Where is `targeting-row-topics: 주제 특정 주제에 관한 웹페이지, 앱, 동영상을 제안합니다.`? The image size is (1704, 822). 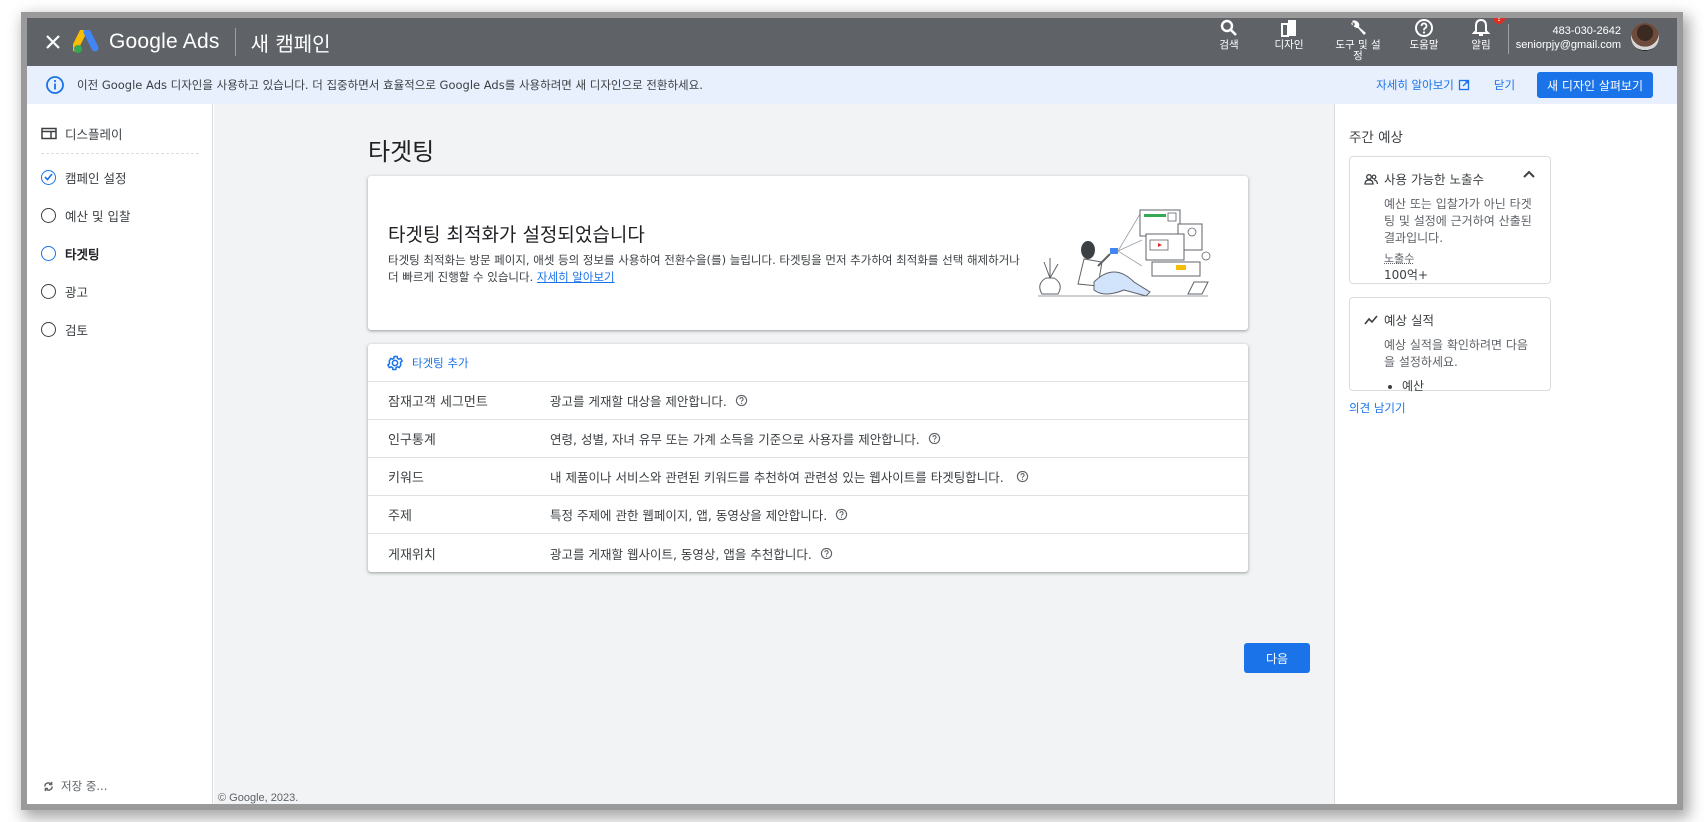
targeting-row-topics: 주제 특정 주제에 관한 웹페이지, 앱, 동영상을 제안합니다. is located at coordinates (808, 515).